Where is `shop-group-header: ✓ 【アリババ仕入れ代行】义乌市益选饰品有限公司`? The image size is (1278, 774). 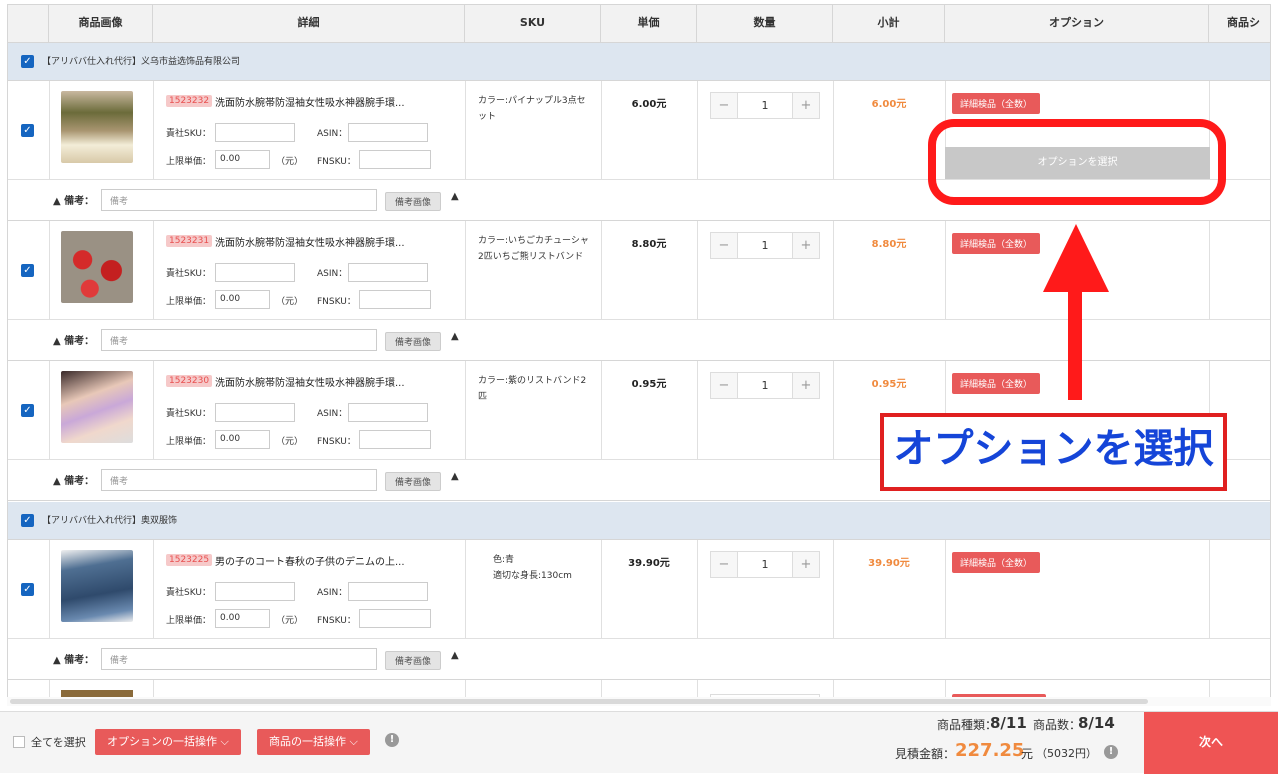 shop-group-header: ✓ 【アリババ仕入れ代行】义乌市益选饰品有限公司 is located at coordinates (639, 62).